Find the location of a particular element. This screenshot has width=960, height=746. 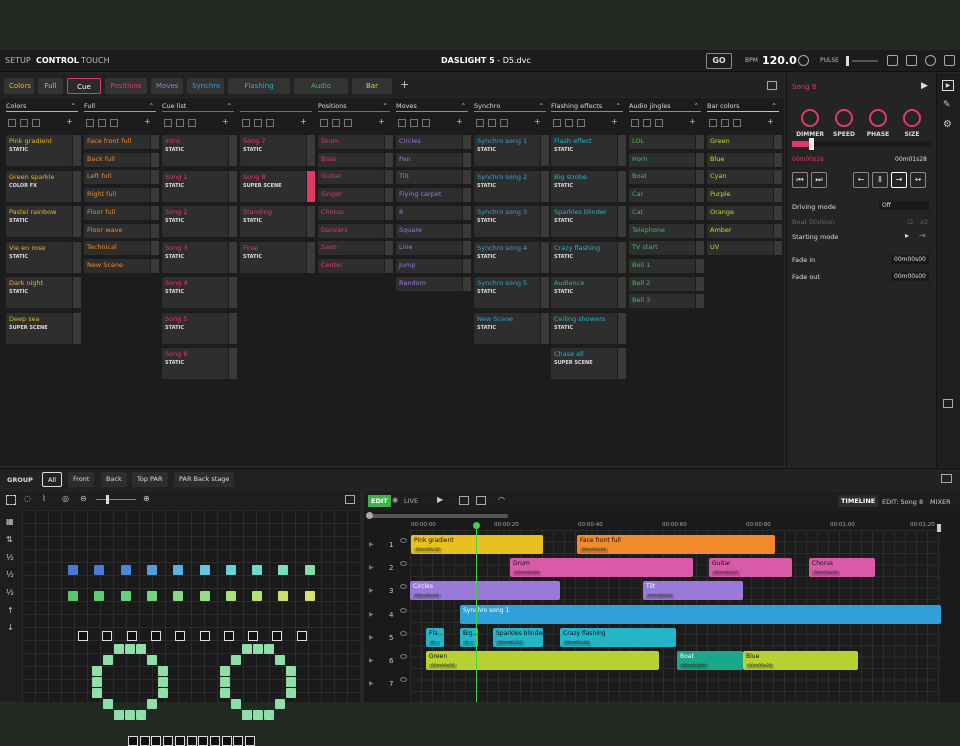

progress-handle is located at coordinates (811, 144).